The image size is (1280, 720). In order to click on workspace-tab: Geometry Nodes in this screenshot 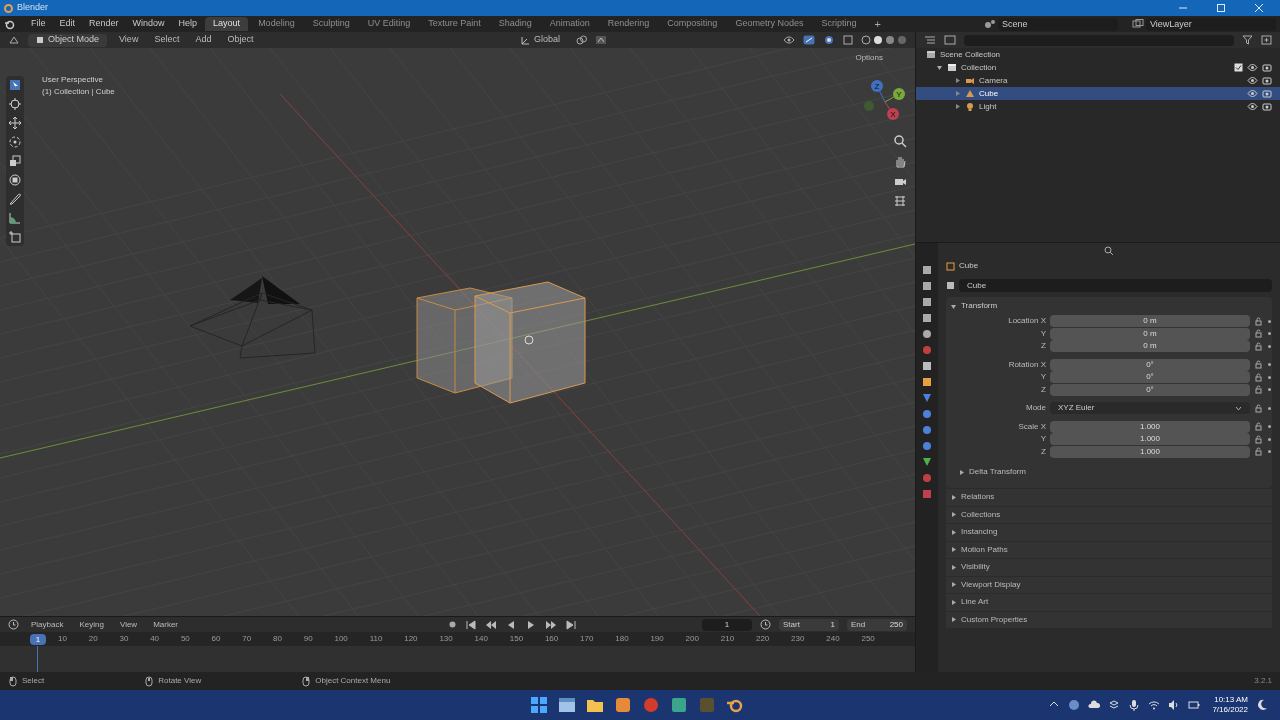, I will do `click(769, 24)`.